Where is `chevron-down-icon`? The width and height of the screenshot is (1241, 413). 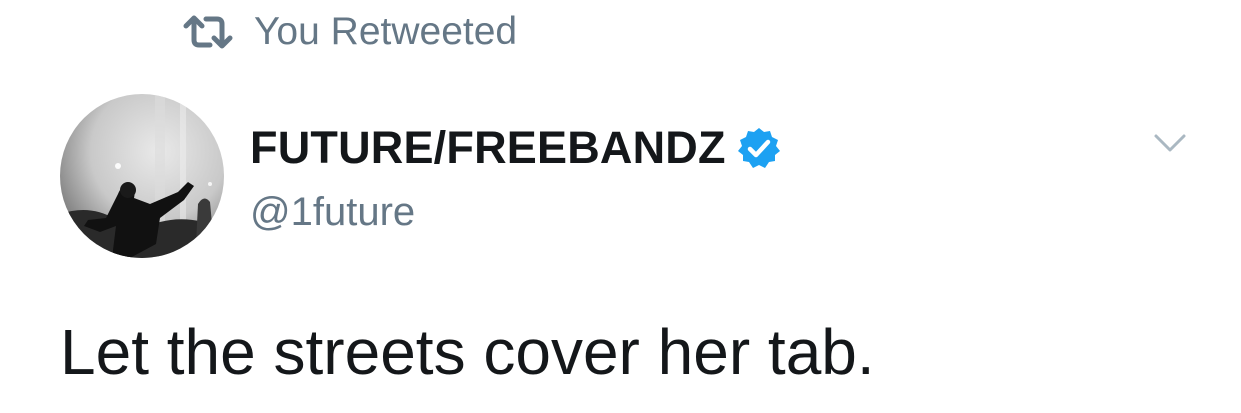 chevron-down-icon is located at coordinates (1170, 144).